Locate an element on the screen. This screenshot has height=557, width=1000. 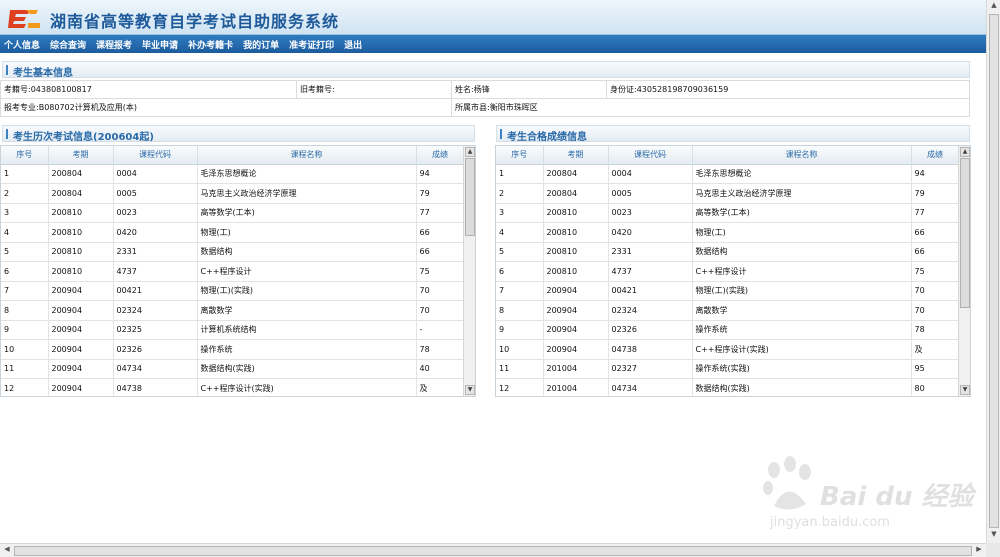
row-code: 00421 is located at coordinates (650, 291).